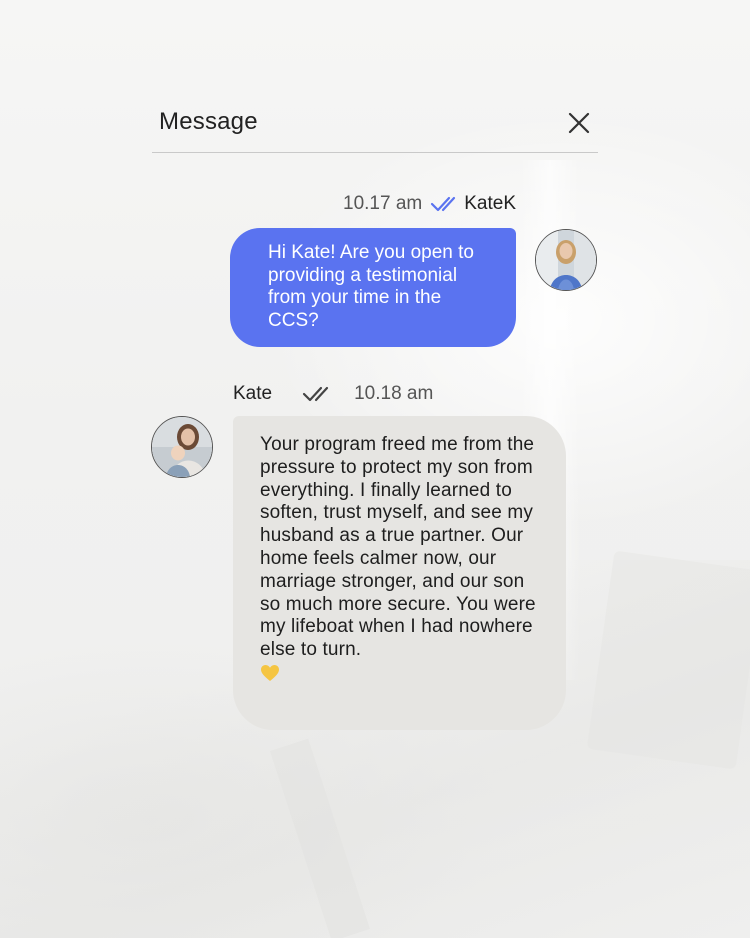 This screenshot has width=750, height=938. I want to click on close-icon, so click(579, 123).